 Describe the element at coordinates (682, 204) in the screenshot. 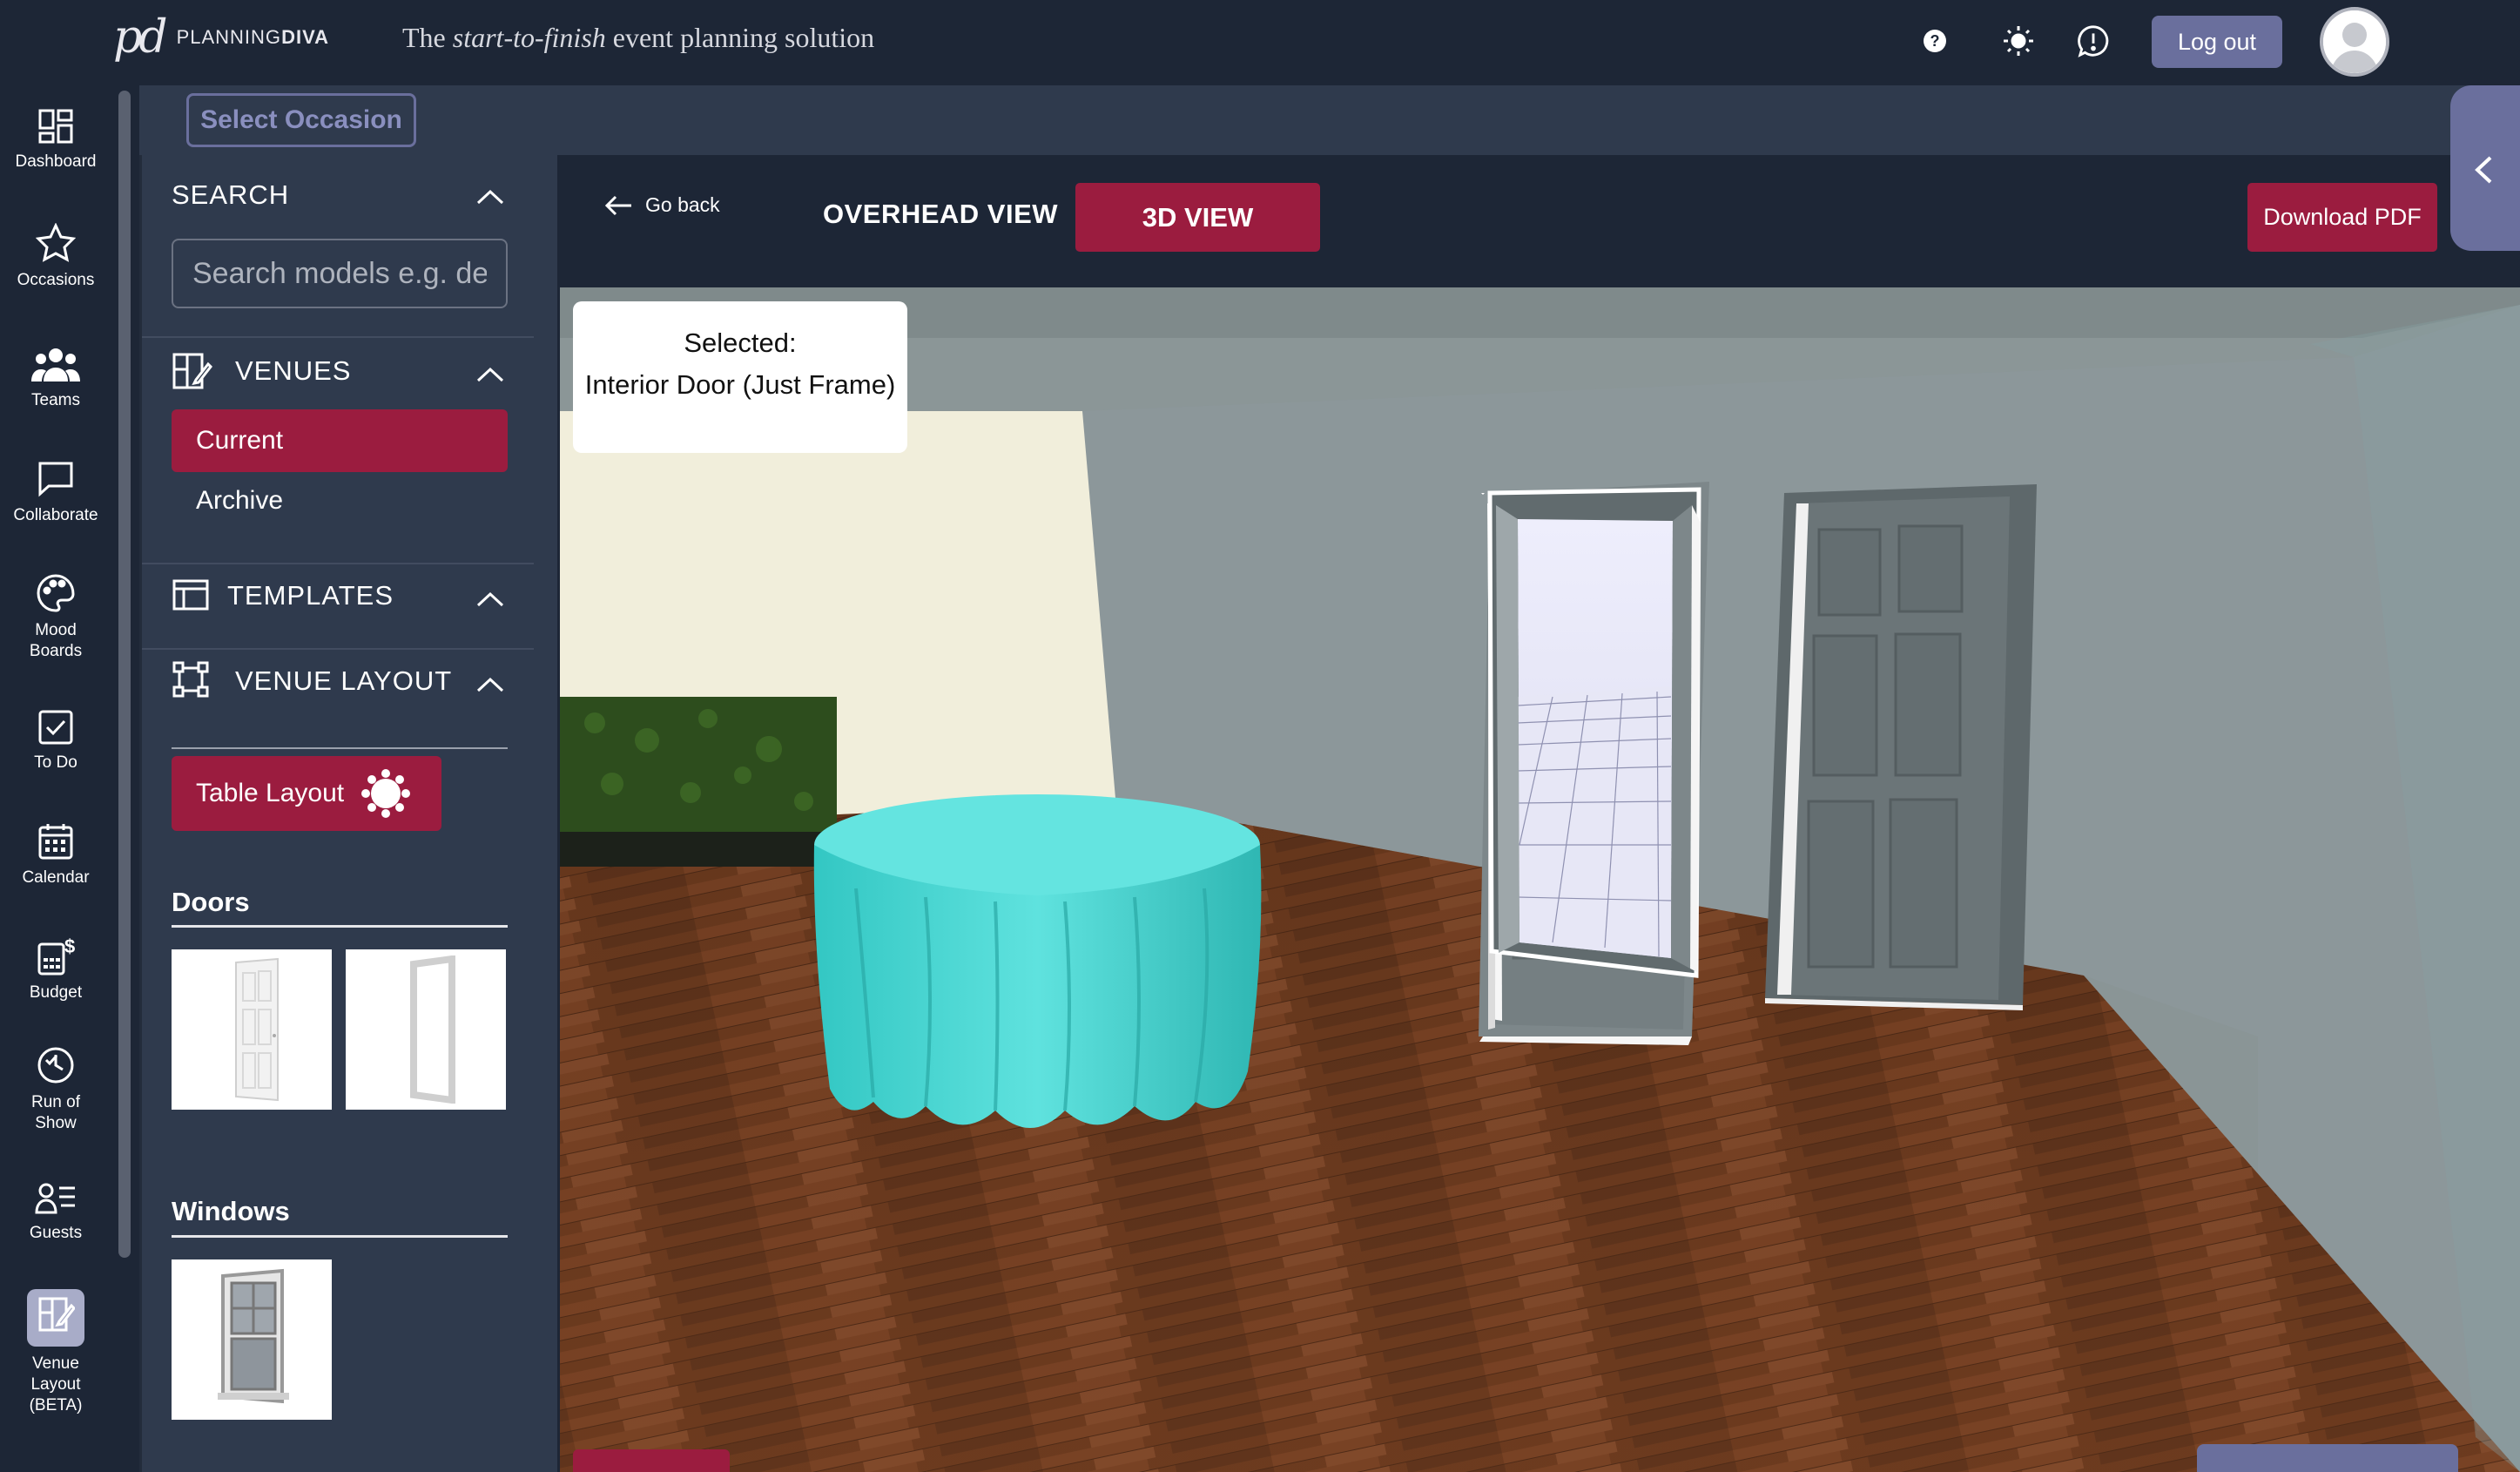

I see `go-back-label: Go back` at that location.